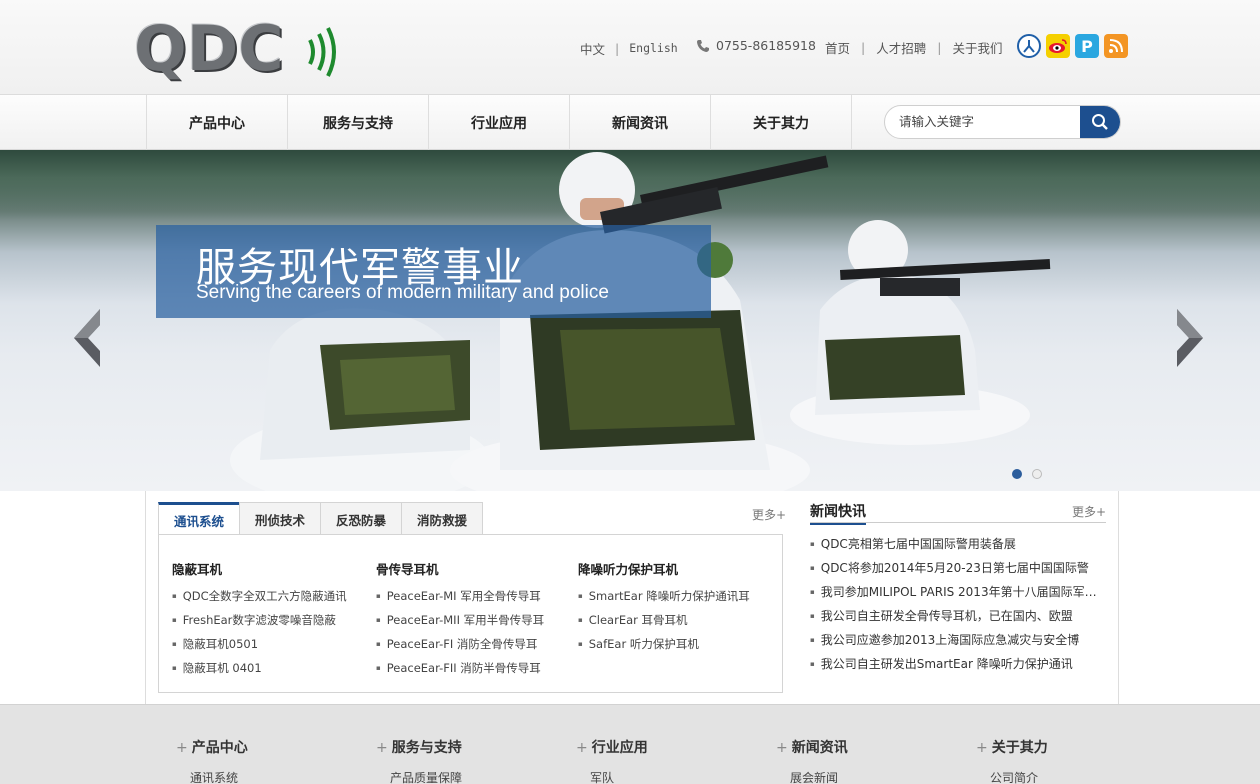 Image resolution: width=1260 pixels, height=784 pixels. I want to click on rss-icon, so click(1116, 46).